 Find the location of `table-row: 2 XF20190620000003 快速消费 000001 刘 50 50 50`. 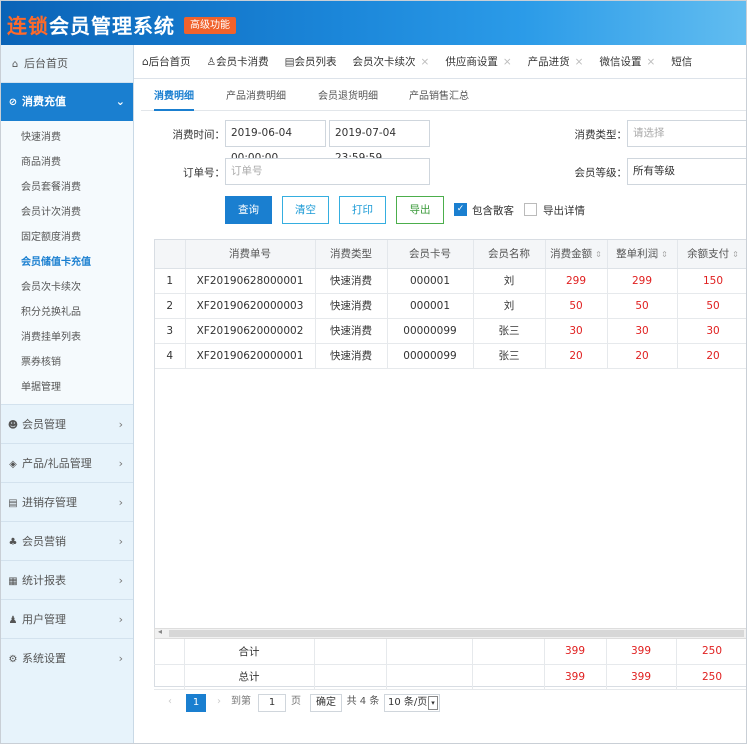

table-row: 2 XF20190620000003 快速消费 000001 刘 50 50 50 is located at coordinates (450, 306).